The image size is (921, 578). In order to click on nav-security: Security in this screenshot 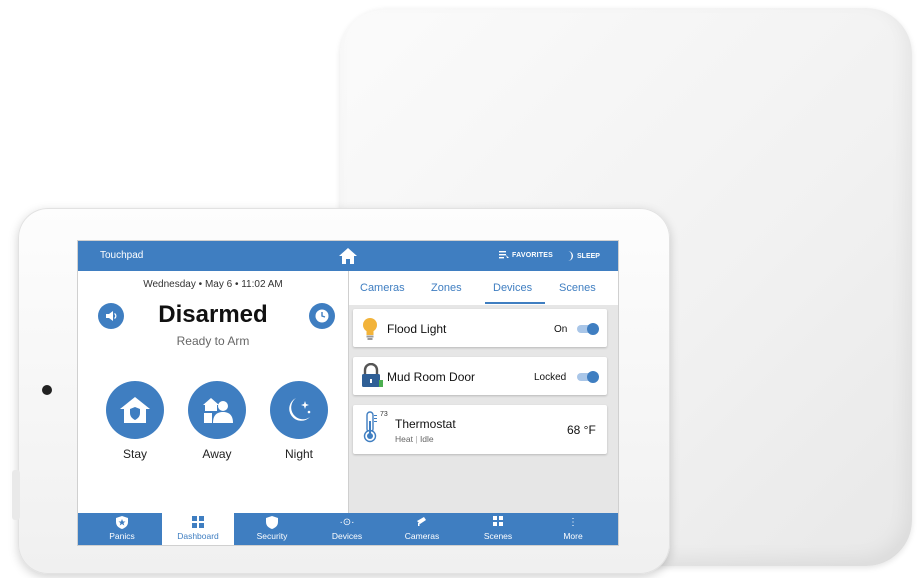, I will do `click(272, 529)`.